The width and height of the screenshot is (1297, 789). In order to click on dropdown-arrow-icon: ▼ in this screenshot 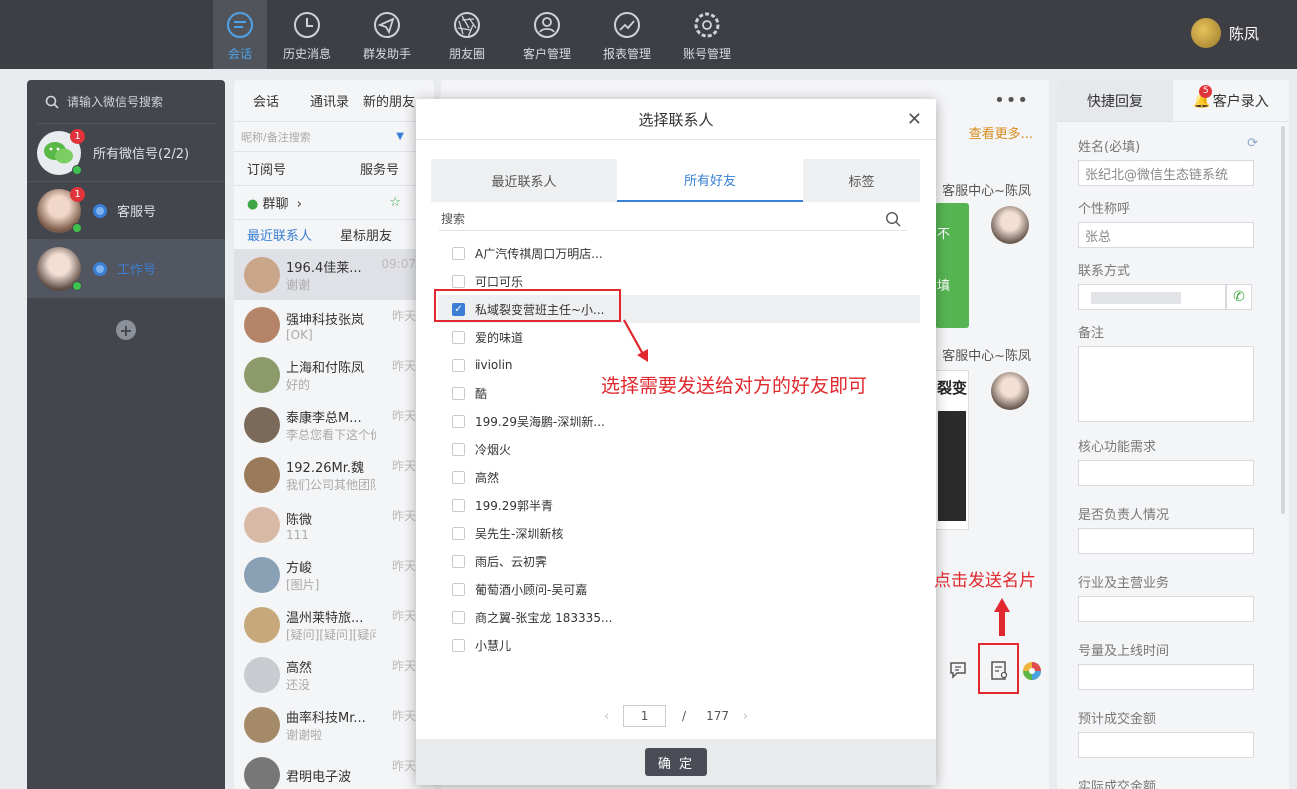, I will do `click(400, 136)`.